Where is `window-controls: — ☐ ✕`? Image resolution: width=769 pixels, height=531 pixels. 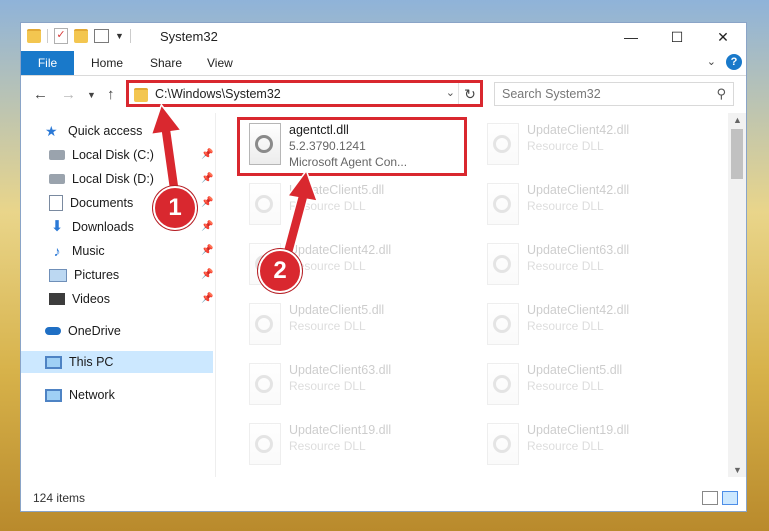 window-controls: — ☐ ✕ is located at coordinates (677, 37).